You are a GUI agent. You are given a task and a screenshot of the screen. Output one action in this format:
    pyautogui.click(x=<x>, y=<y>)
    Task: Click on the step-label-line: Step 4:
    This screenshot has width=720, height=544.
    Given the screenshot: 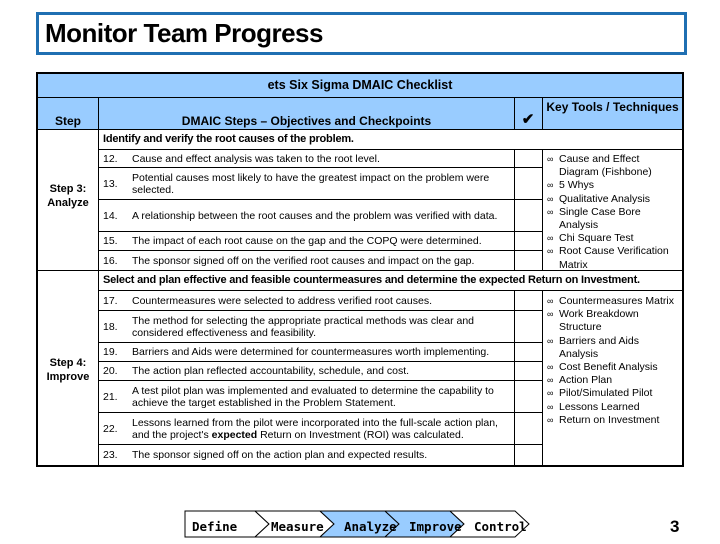 What is the action you would take?
    pyautogui.click(x=68, y=363)
    